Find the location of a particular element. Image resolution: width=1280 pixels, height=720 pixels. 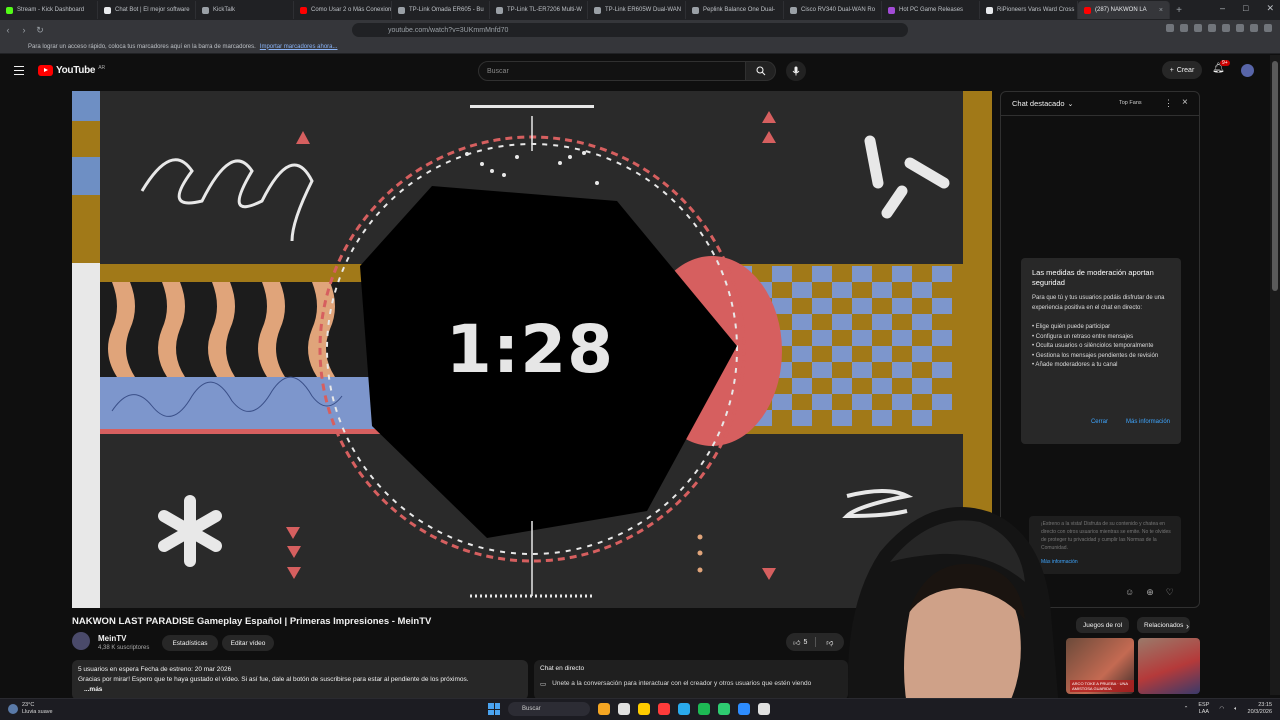

chevron-up-icon: ⌃ is located at coordinates (1186, 709).